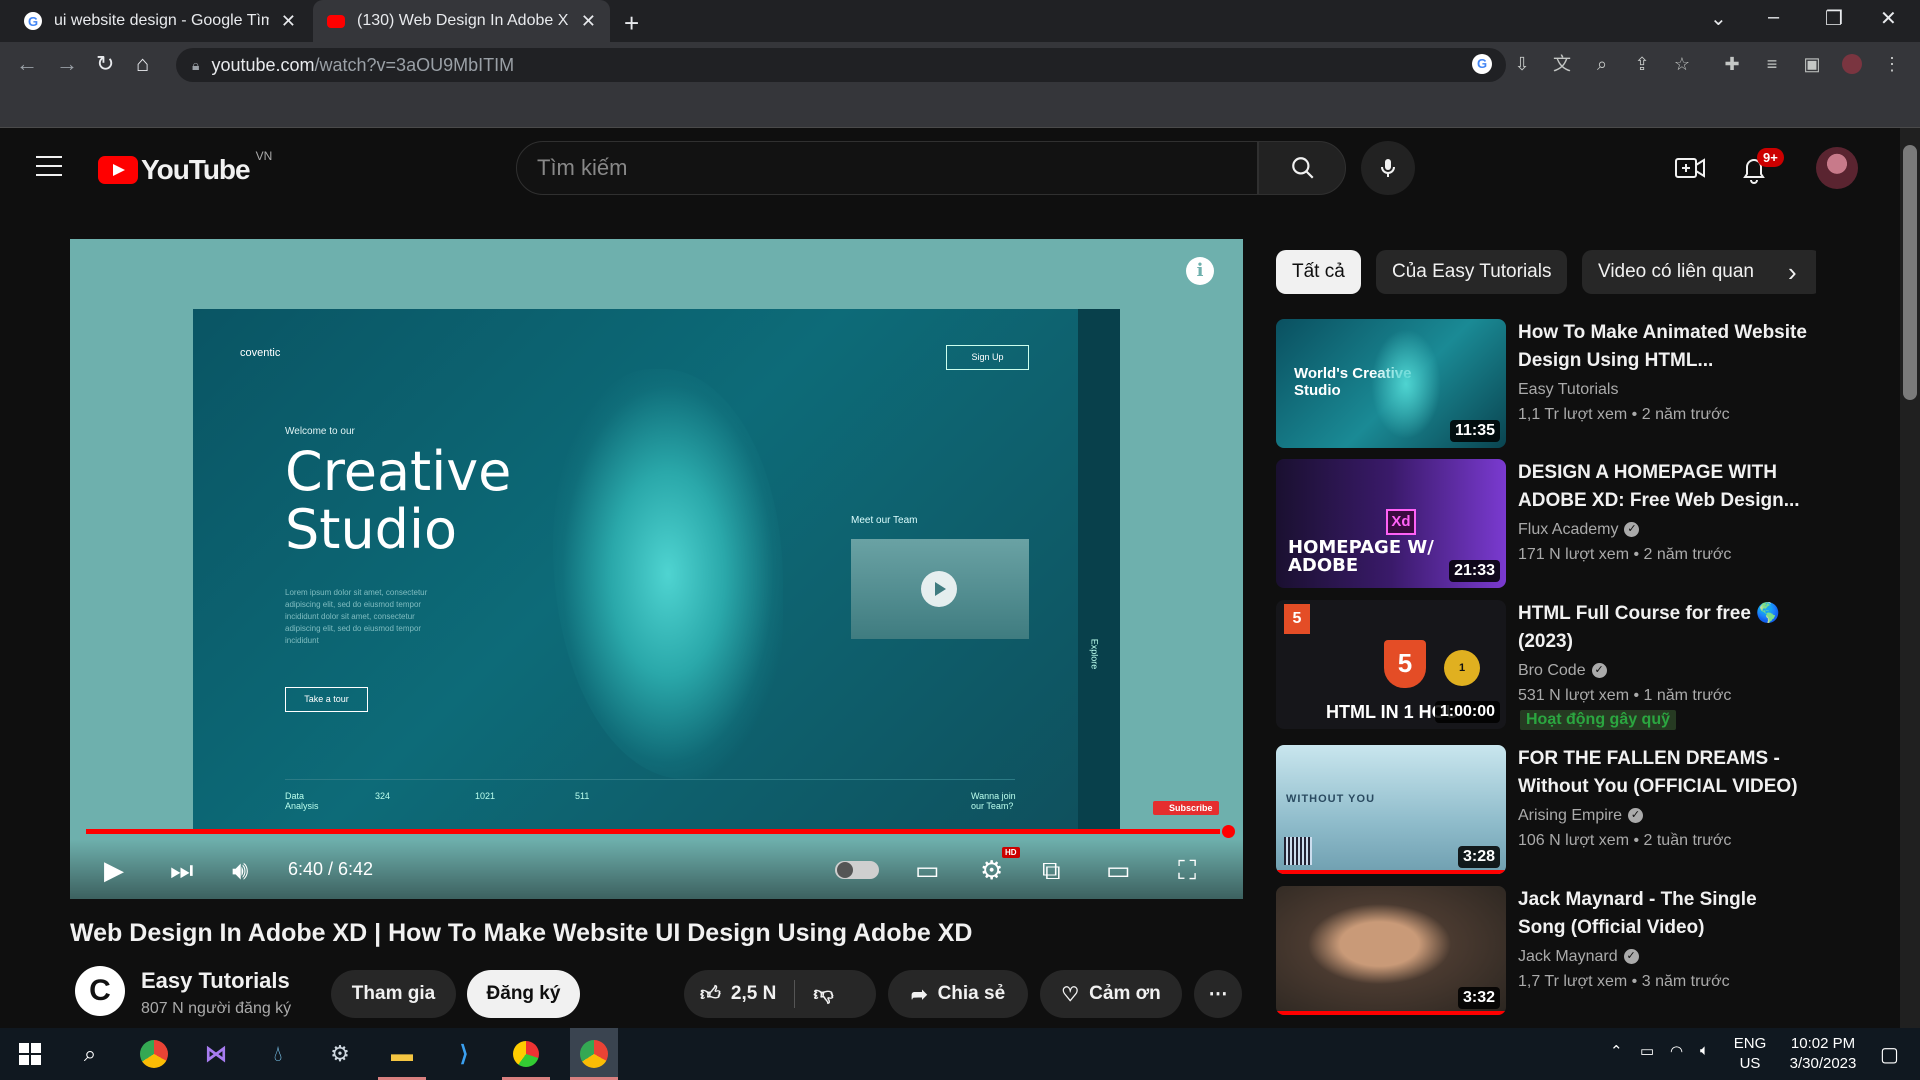  What do you see at coordinates (1602, 64) in the screenshot?
I see `zoom-icon: ⌕` at bounding box center [1602, 64].